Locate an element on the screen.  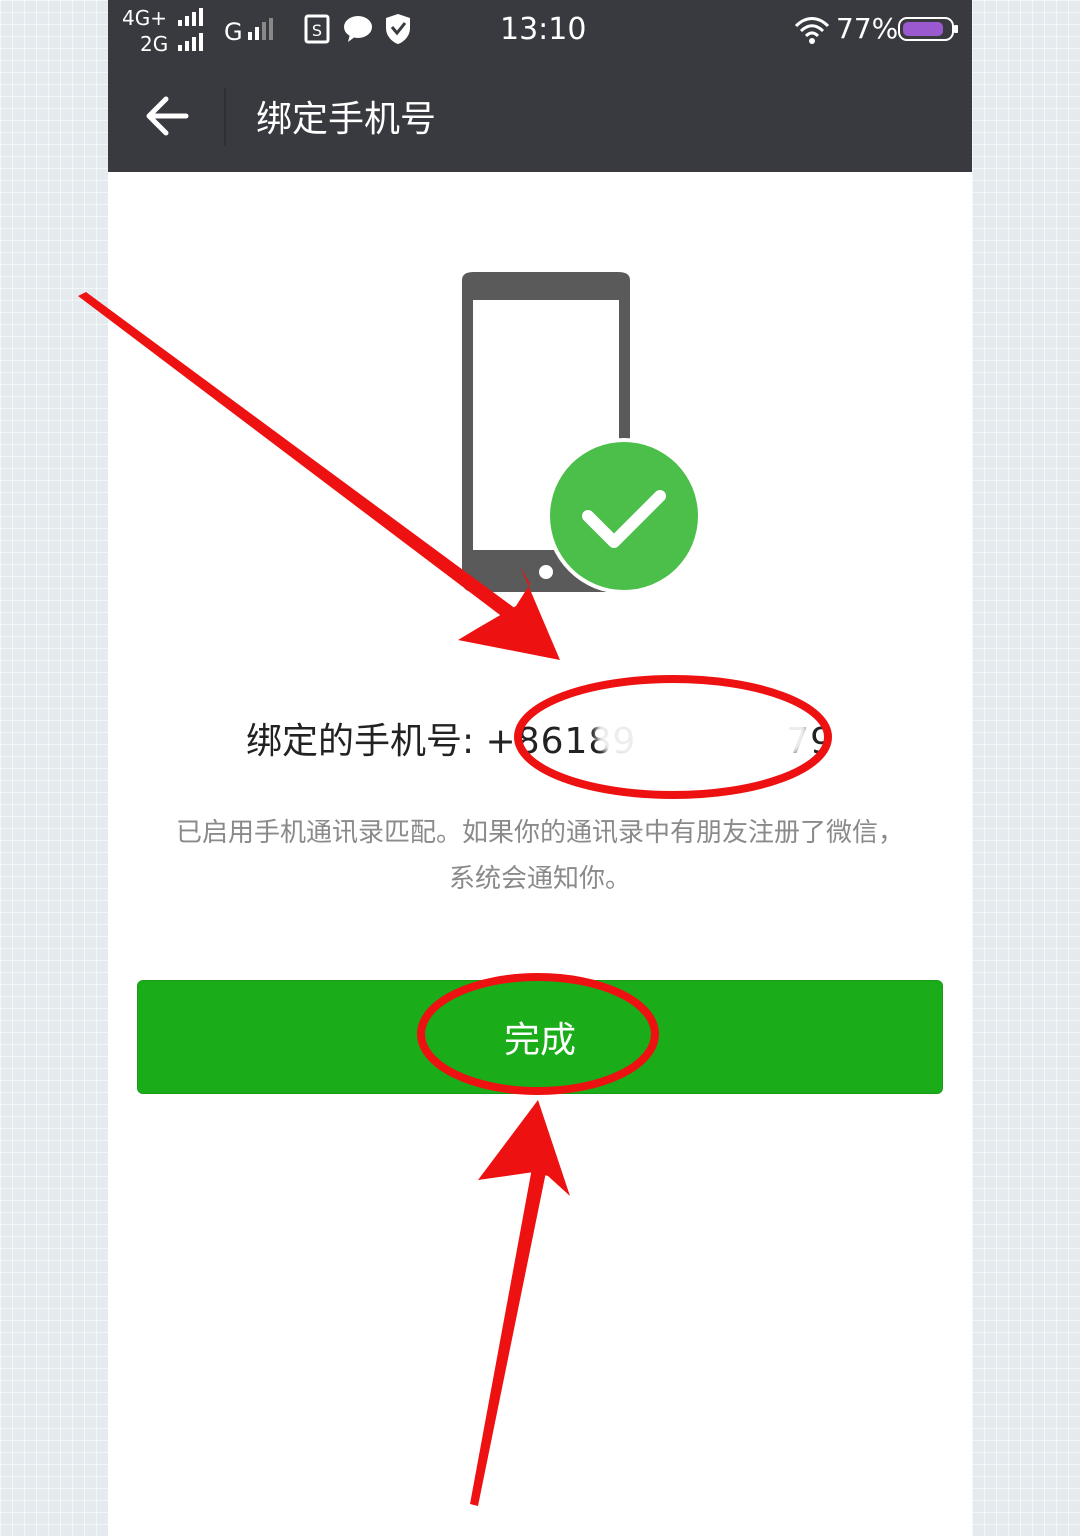
sim-s-icon: S is located at coordinates (317, 29).